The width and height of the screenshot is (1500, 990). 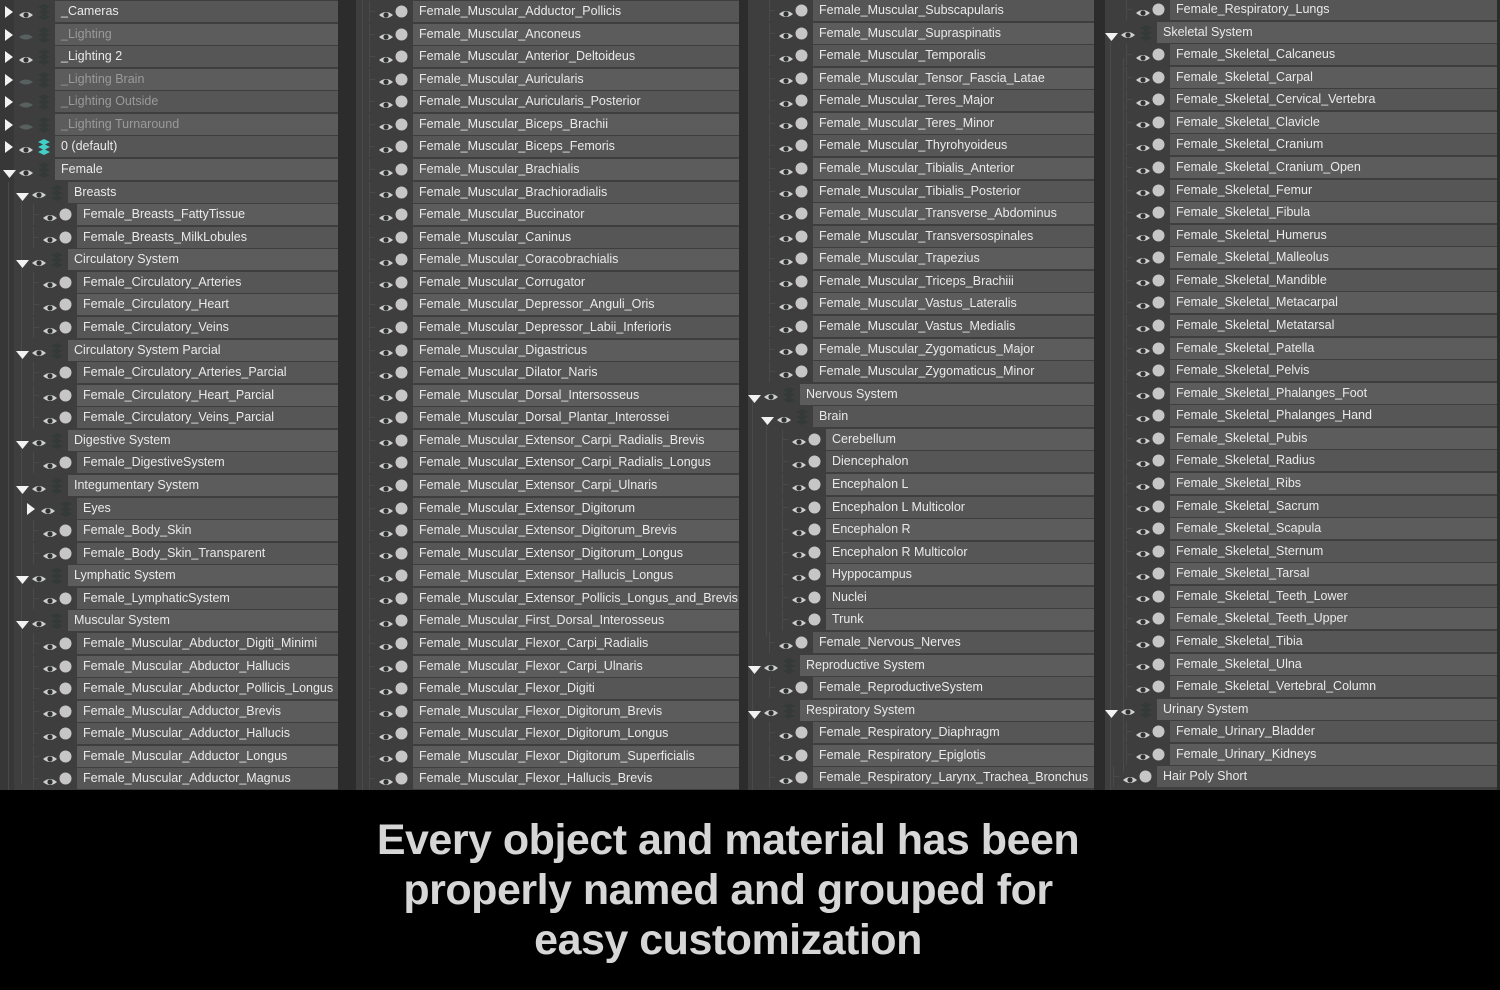 I want to click on object-row: Female_Muscular_Caninus, so click(x=547, y=237).